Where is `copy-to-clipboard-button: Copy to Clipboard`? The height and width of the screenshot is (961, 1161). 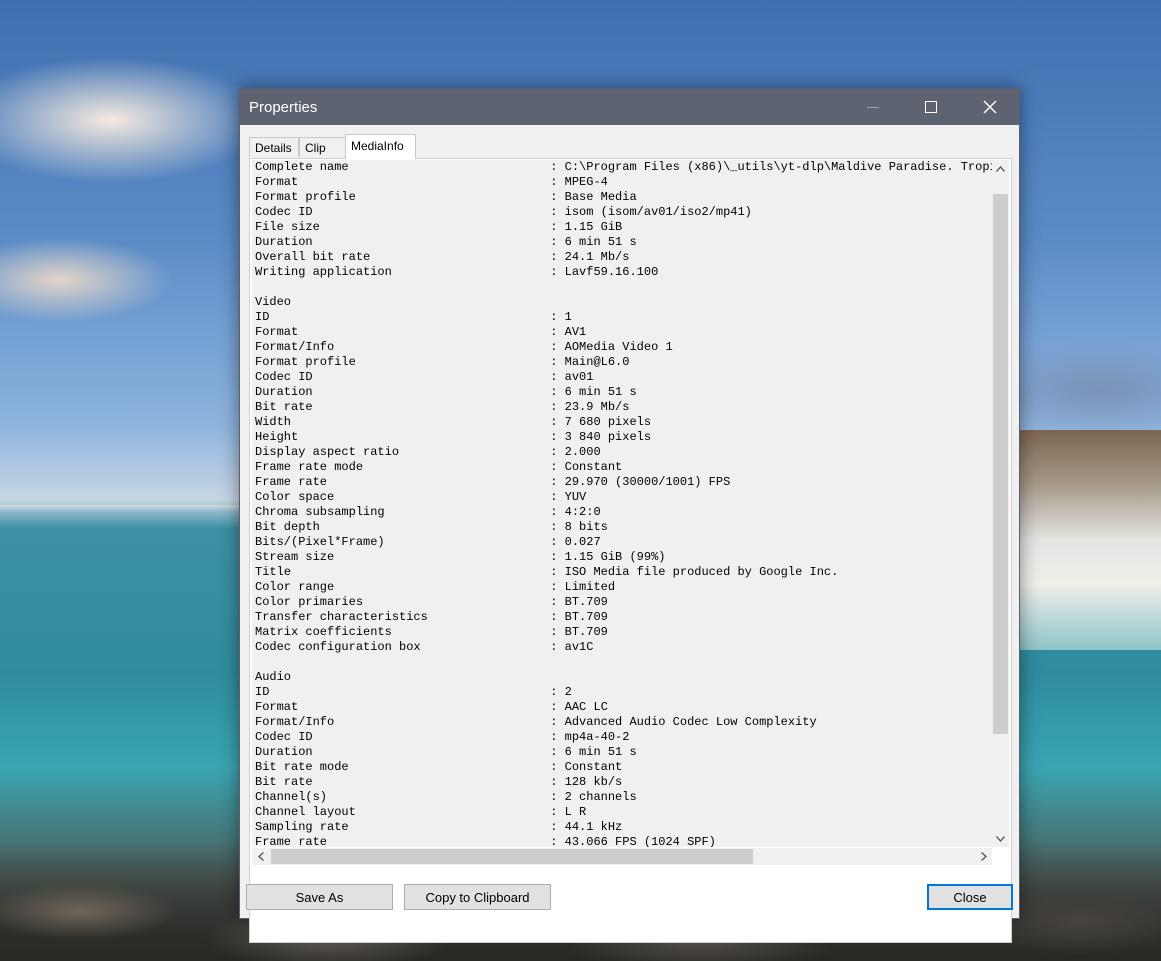 copy-to-clipboard-button: Copy to Clipboard is located at coordinates (477, 897).